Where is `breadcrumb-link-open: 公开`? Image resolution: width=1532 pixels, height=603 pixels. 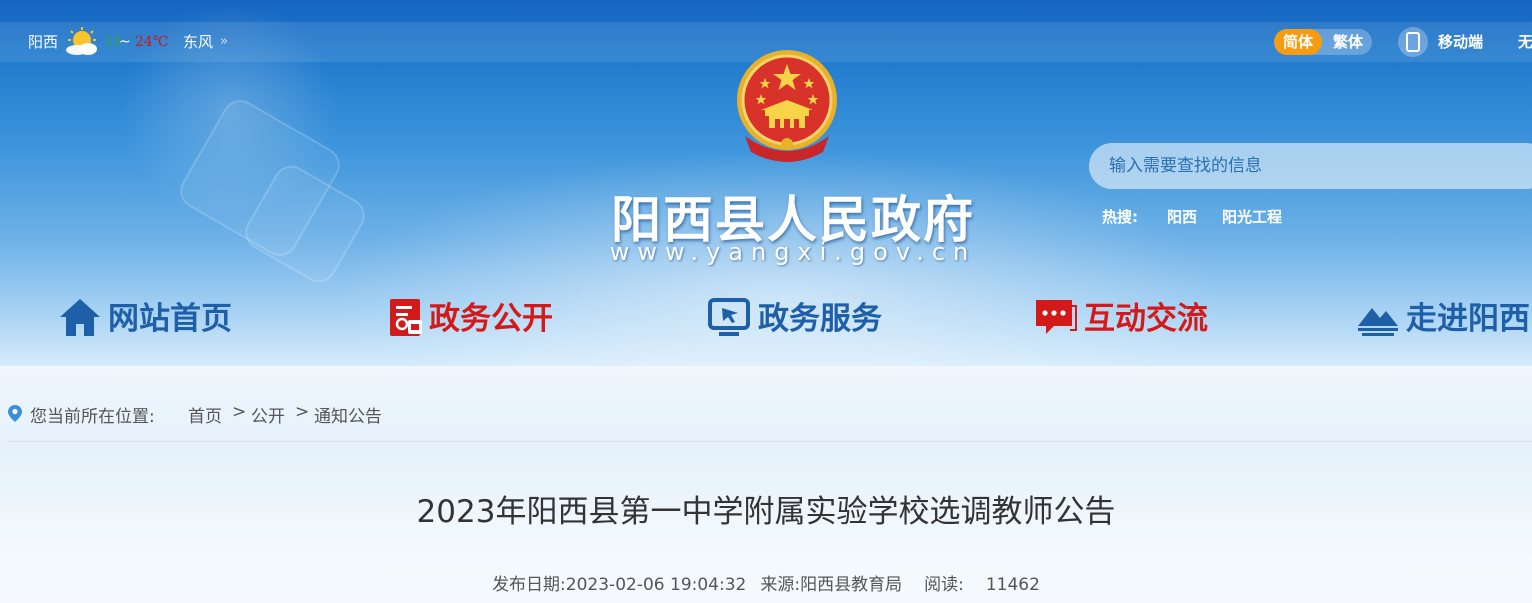 breadcrumb-link-open: 公开 is located at coordinates (268, 414).